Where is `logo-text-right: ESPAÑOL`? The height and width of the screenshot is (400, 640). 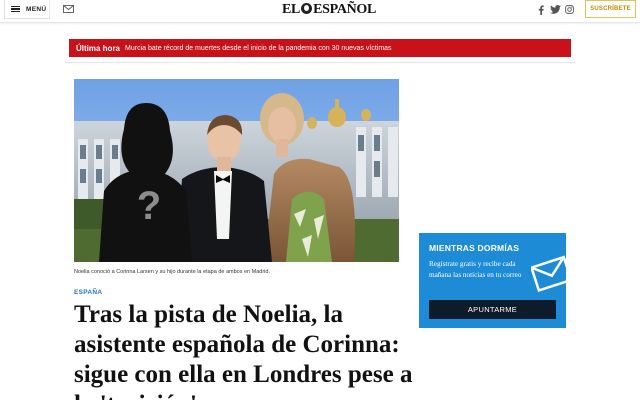
logo-text-right: ESPAÑOL is located at coordinates (345, 9).